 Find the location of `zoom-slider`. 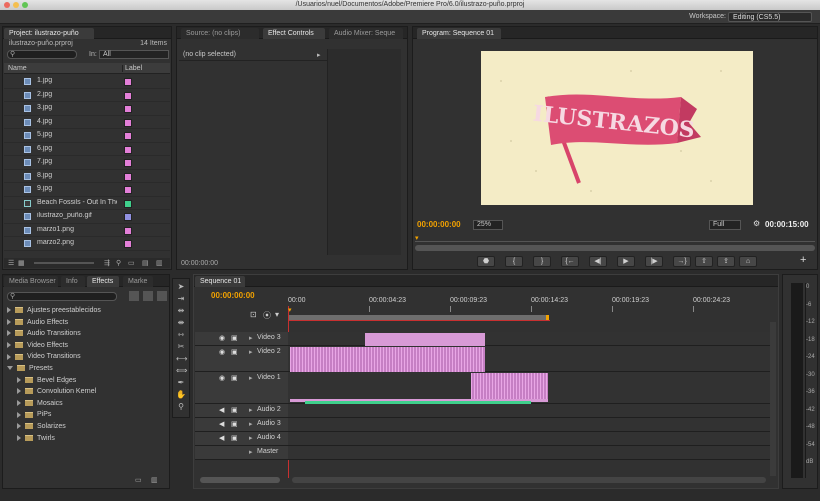

zoom-slider is located at coordinates (64, 263).